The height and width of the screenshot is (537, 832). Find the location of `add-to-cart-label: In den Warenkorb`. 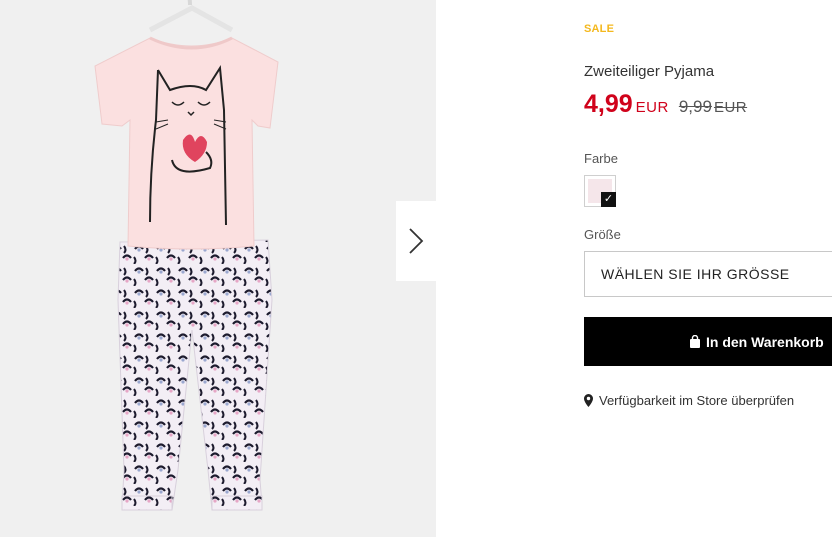

add-to-cart-label: In den Warenkorb is located at coordinates (765, 341).